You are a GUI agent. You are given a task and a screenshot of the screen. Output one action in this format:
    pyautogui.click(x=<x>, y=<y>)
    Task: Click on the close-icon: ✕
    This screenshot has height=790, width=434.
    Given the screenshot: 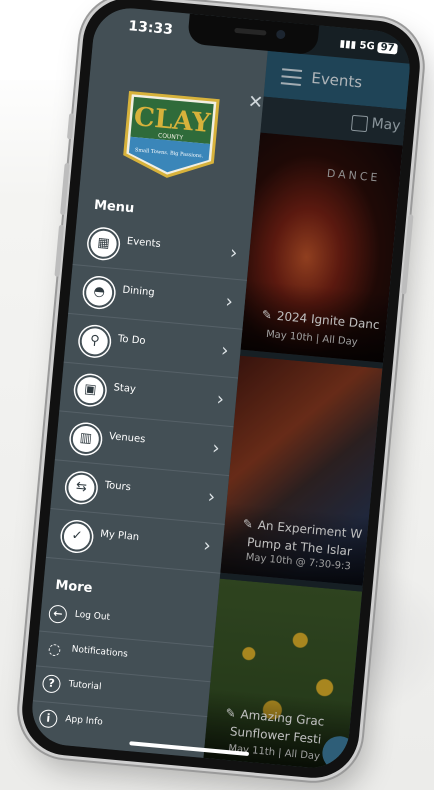 What is the action you would take?
    pyautogui.click(x=255, y=102)
    